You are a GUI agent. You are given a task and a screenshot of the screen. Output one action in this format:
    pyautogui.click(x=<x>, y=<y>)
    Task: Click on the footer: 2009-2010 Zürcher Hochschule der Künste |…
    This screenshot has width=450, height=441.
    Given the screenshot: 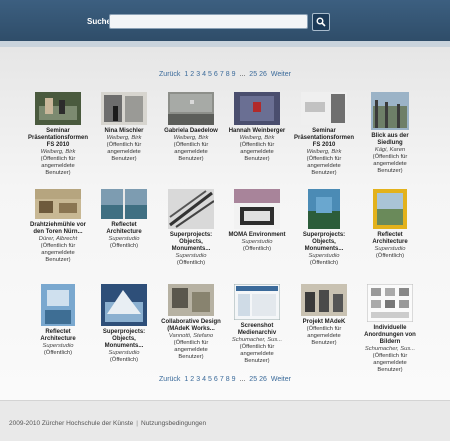 What is the action you would take?
    pyautogui.click(x=225, y=420)
    